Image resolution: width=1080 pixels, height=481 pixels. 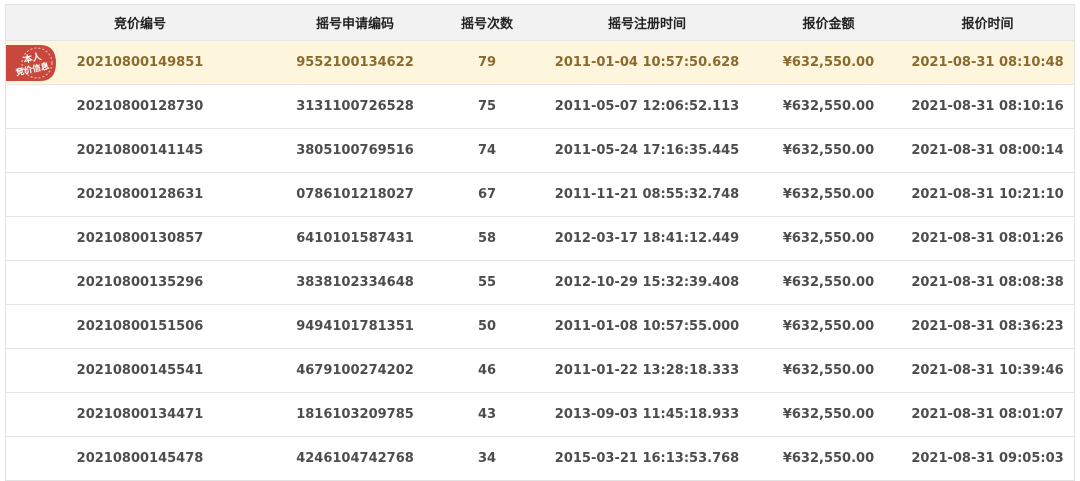 What do you see at coordinates (487, 414) in the screenshot?
I see `cell-lottery-count: 43` at bounding box center [487, 414].